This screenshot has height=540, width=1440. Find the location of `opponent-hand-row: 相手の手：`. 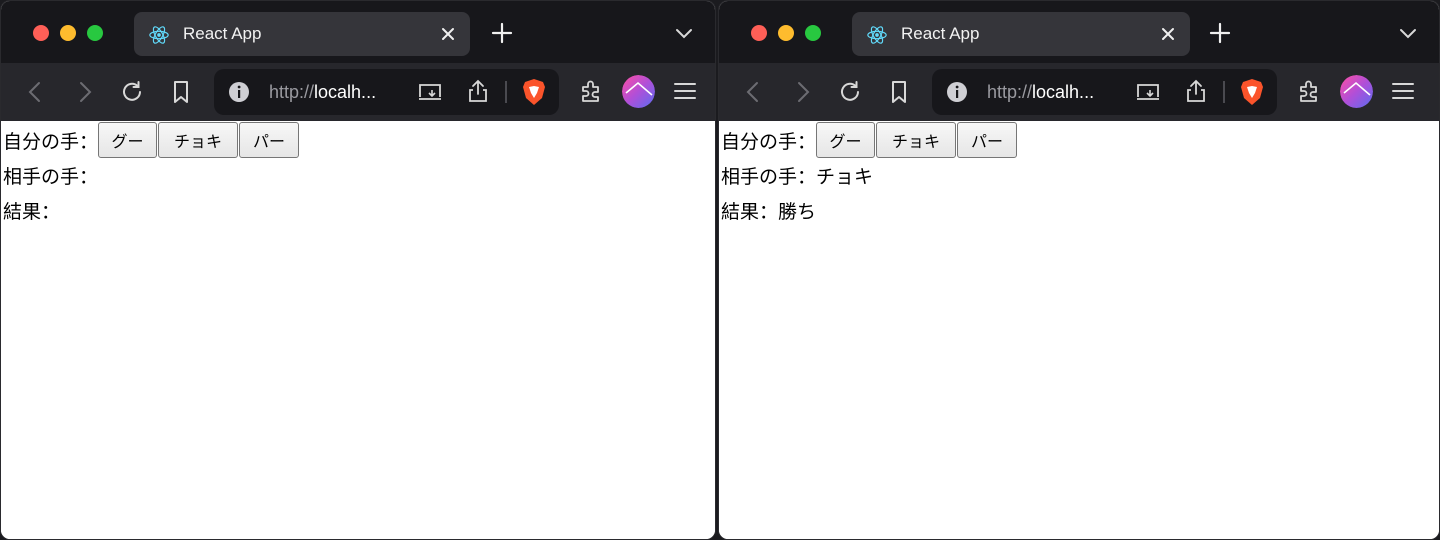

opponent-hand-row: 相手の手： is located at coordinates (50, 175).